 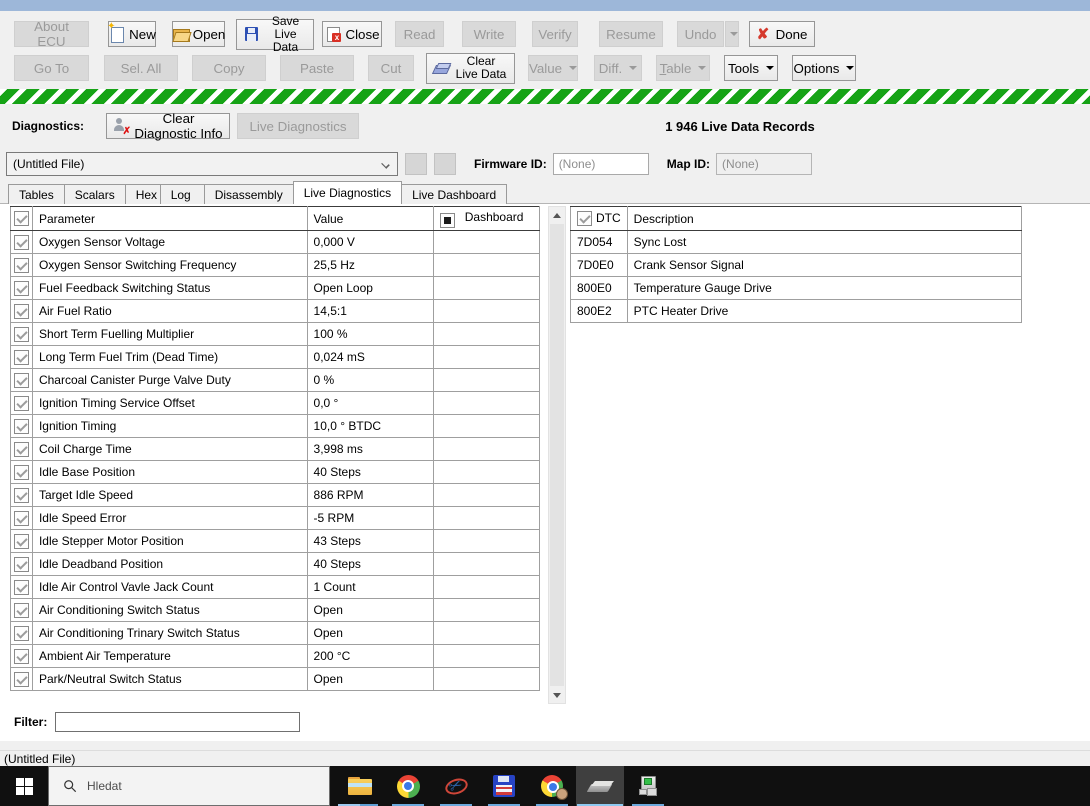 What do you see at coordinates (470, 68) in the screenshot?
I see `clear-live-data-button: Clear Live Data` at bounding box center [470, 68].